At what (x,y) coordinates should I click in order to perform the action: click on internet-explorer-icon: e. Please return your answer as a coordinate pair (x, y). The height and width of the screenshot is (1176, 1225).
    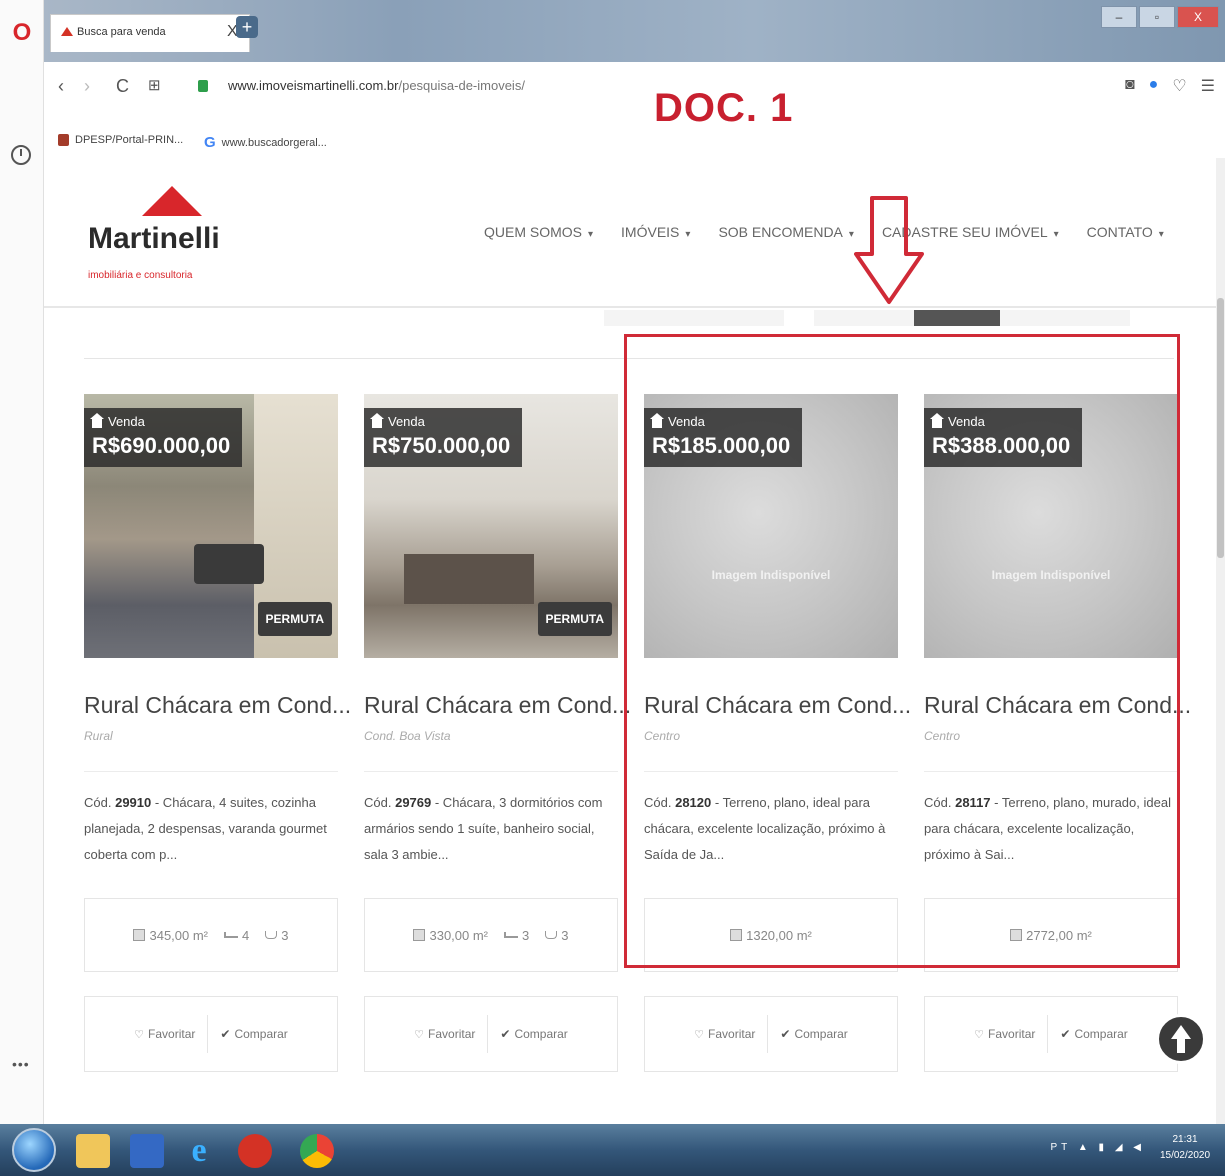
    Looking at the image, I should click on (199, 1151).